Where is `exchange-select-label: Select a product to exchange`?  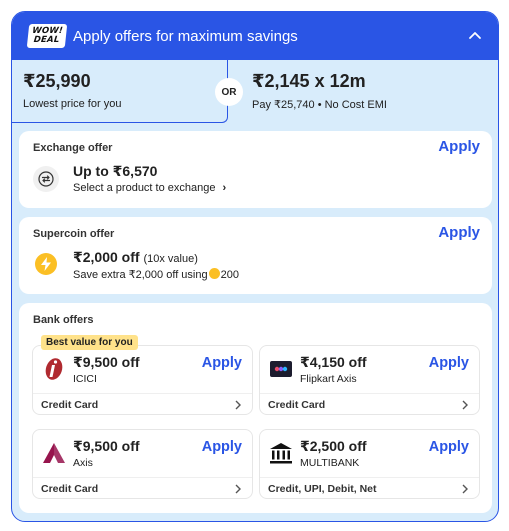
exchange-select-label: Select a product to exchange is located at coordinates (144, 188).